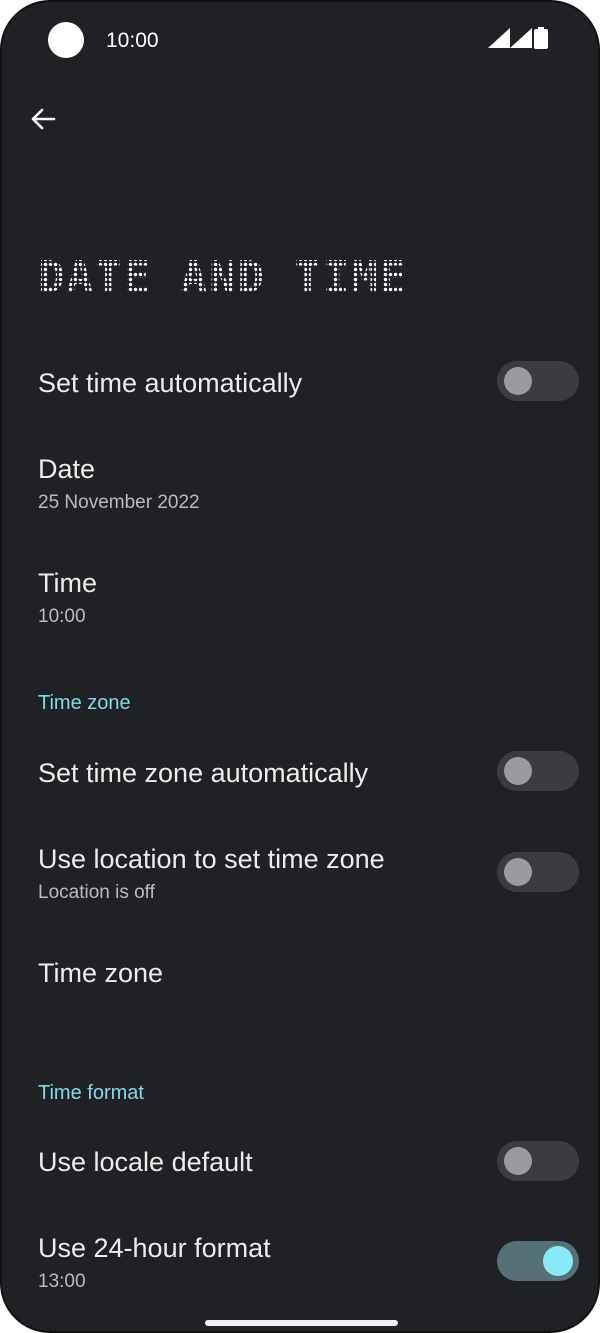 The width and height of the screenshot is (600, 1333). Describe the element at coordinates (301, 1323) in the screenshot. I see `home-indicator` at that location.